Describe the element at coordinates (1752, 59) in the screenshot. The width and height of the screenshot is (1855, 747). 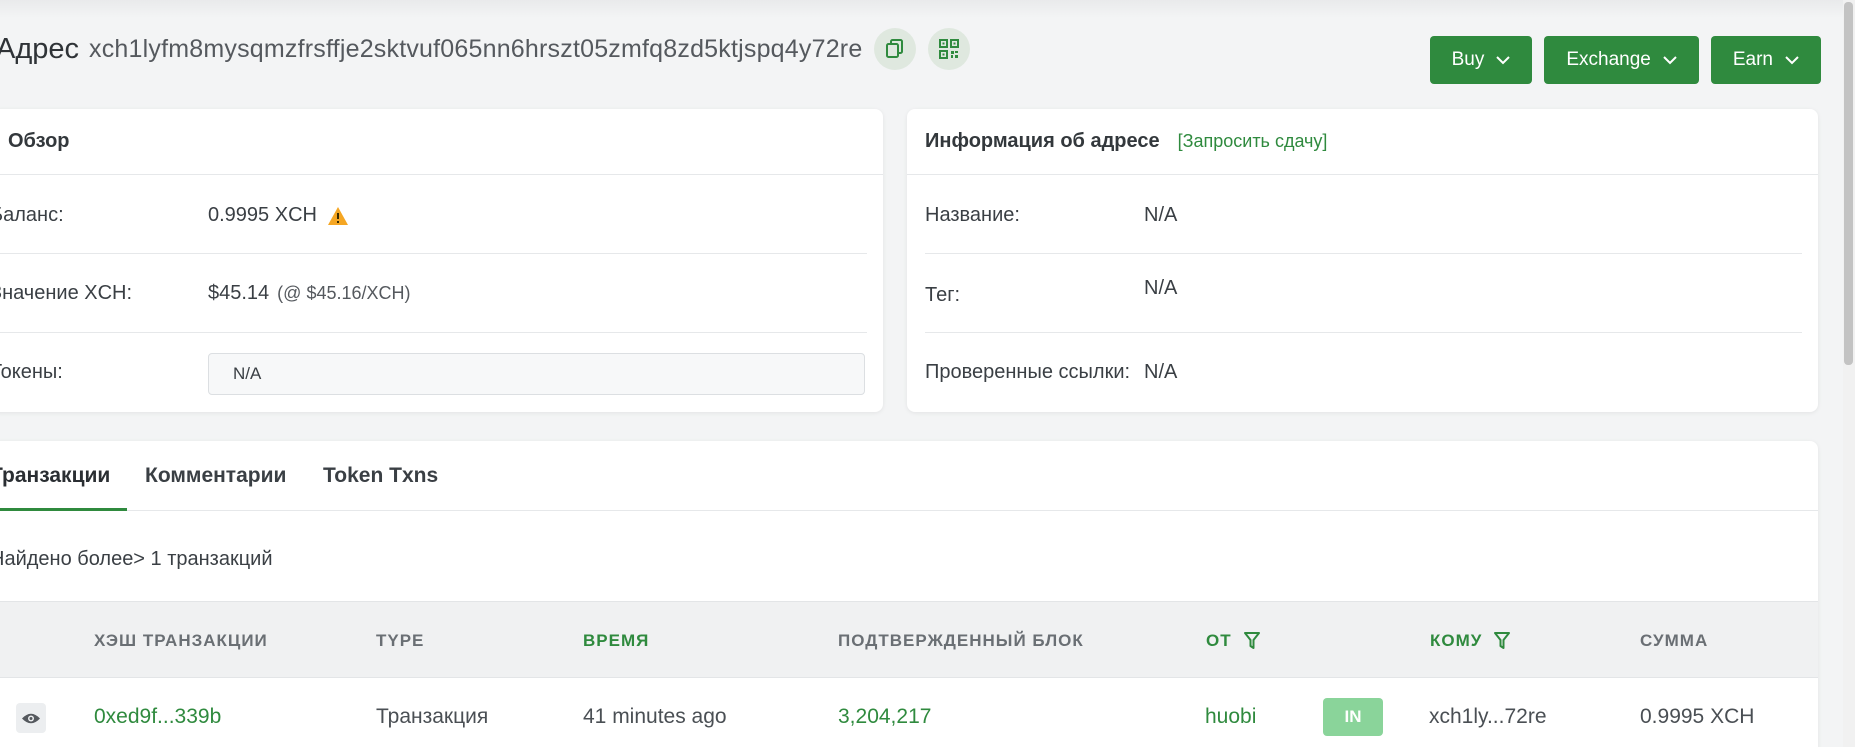
I see `earn-button-label: Earn` at that location.